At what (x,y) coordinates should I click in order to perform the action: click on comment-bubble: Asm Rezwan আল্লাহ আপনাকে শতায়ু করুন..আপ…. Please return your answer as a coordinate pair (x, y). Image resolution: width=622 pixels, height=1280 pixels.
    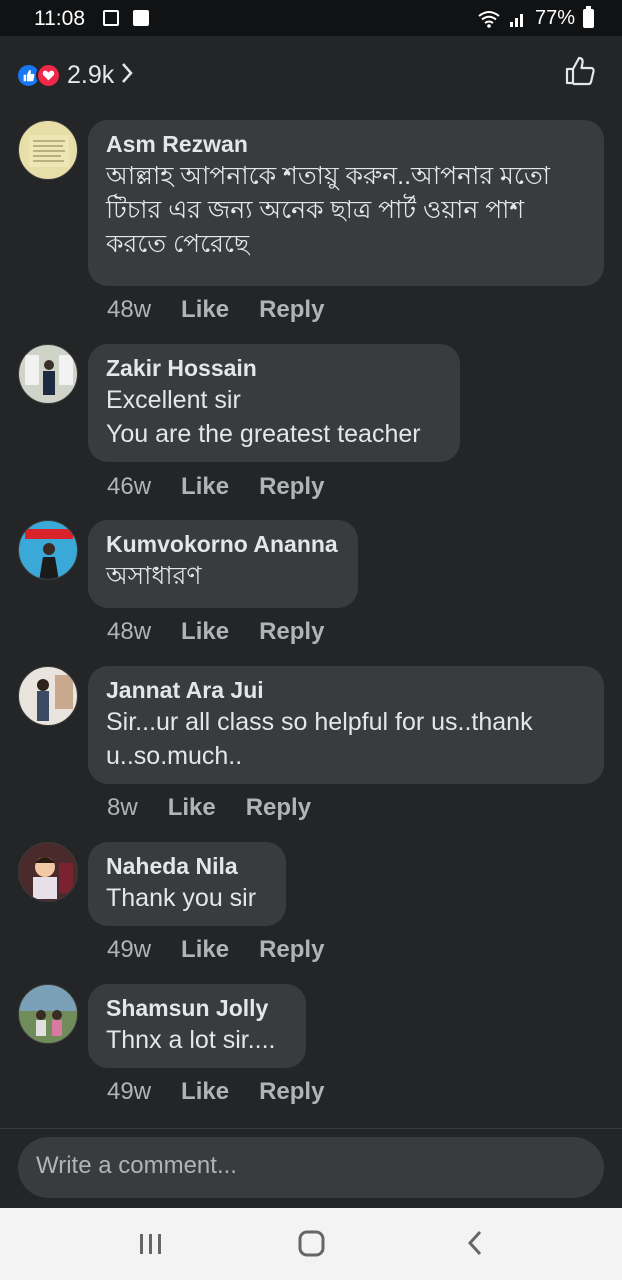
    Looking at the image, I should click on (346, 203).